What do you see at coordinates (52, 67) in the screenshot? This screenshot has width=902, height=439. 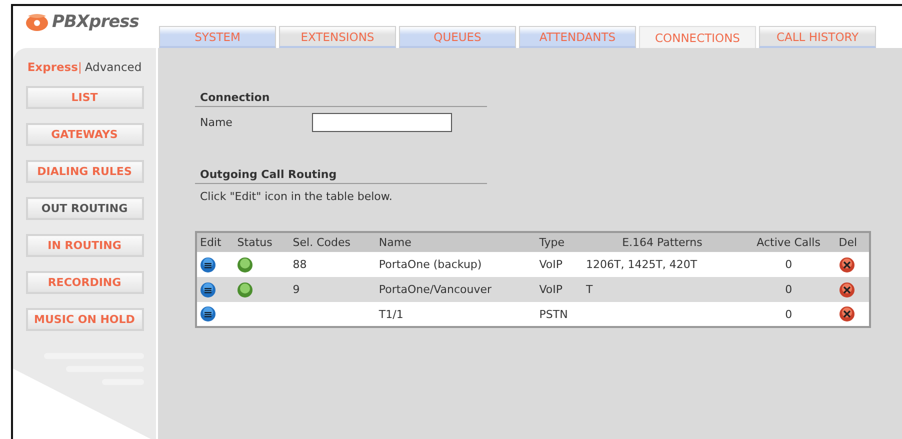 I see `mode-link: Express` at bounding box center [52, 67].